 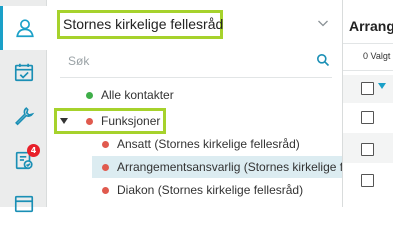 I want to click on select-all-checkbox, so click(x=367, y=88).